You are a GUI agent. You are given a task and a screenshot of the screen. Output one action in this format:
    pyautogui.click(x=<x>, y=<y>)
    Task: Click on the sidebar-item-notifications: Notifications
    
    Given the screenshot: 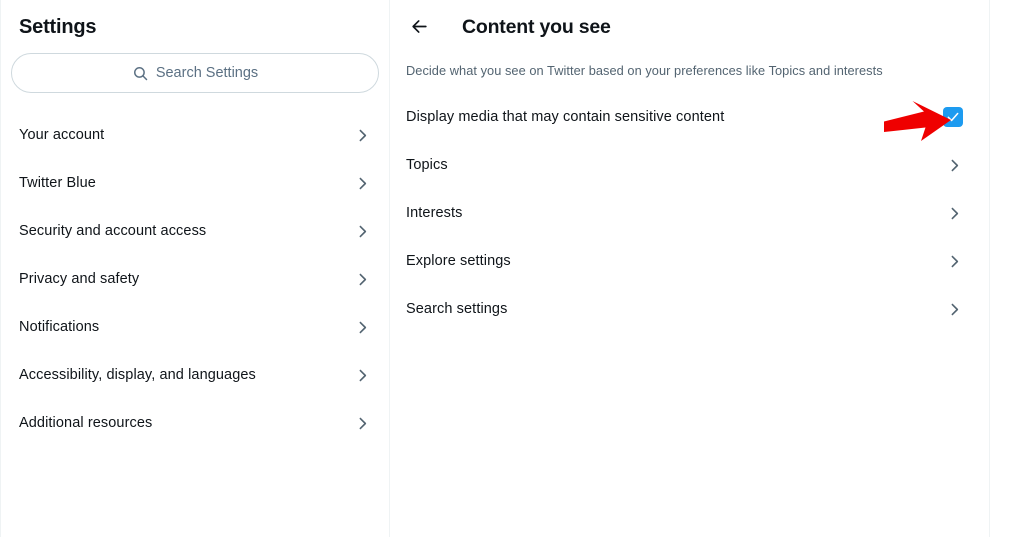 What is the action you would take?
    pyautogui.click(x=195, y=327)
    